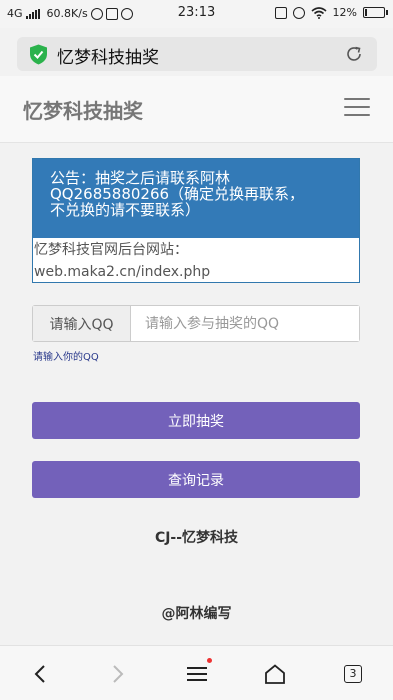 The width and height of the screenshot is (393, 700). Describe the element at coordinates (298, 12) in the screenshot. I see `alarm-icon` at that location.